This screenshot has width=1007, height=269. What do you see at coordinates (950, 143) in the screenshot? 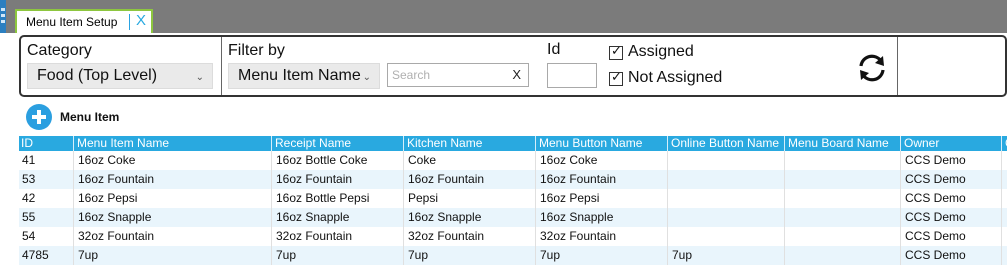
I see `column-header-owner: Owner` at bounding box center [950, 143].